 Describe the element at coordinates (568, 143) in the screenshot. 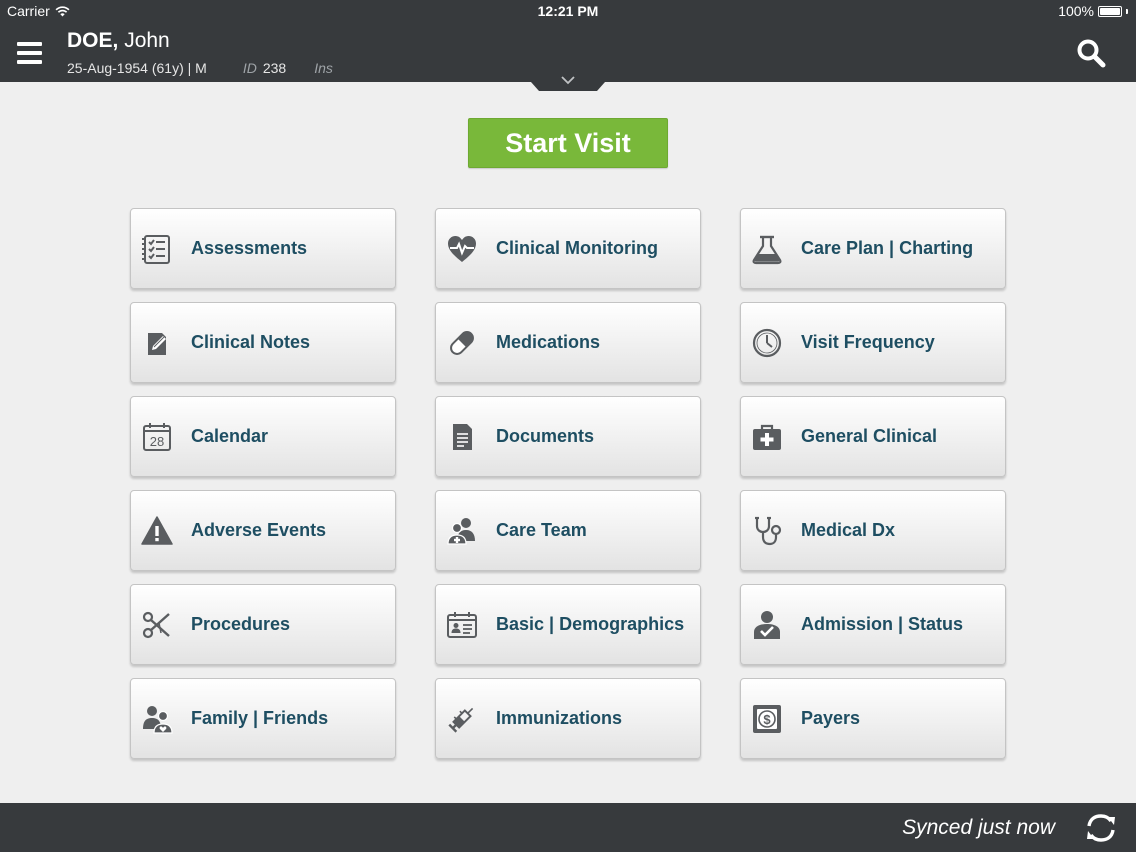

I see `start-visit-button: Start Visit` at that location.